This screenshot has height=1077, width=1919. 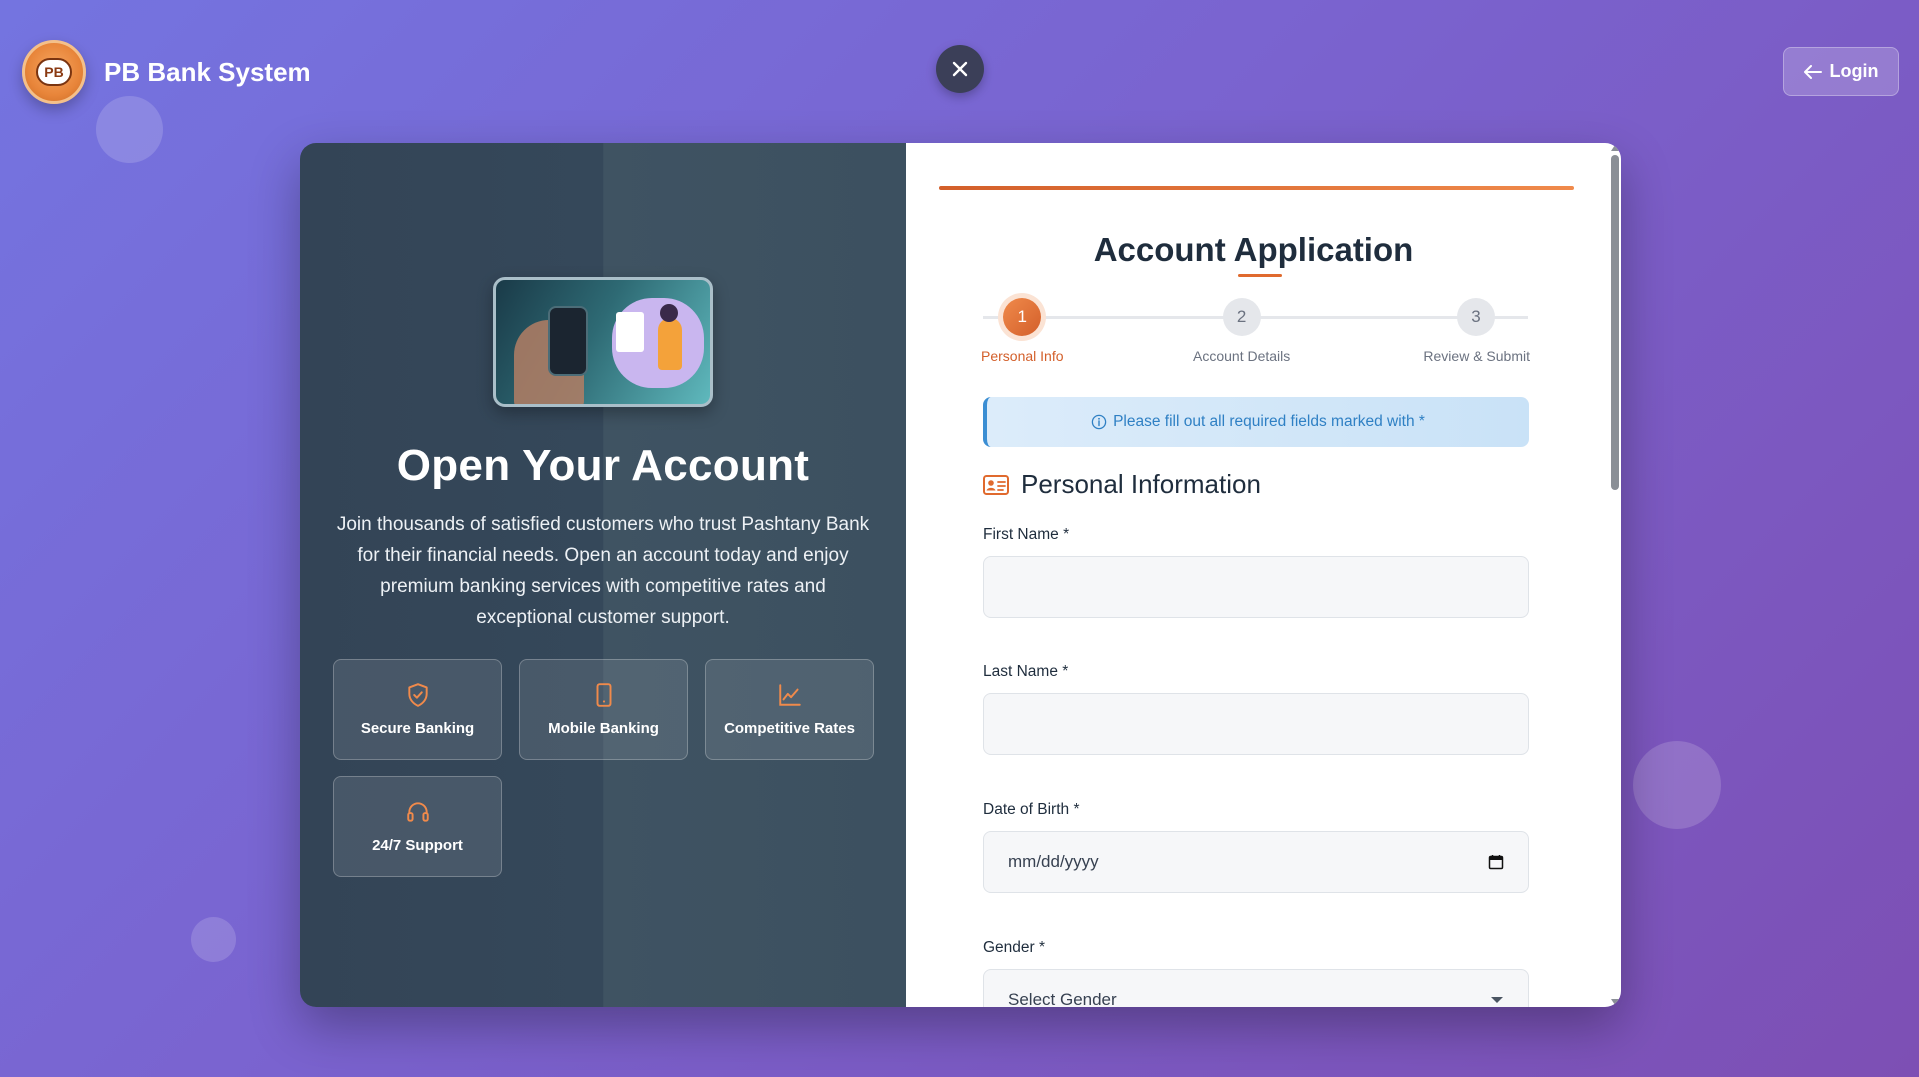 I want to click on gender-label: Gender *, so click(x=1014, y=947).